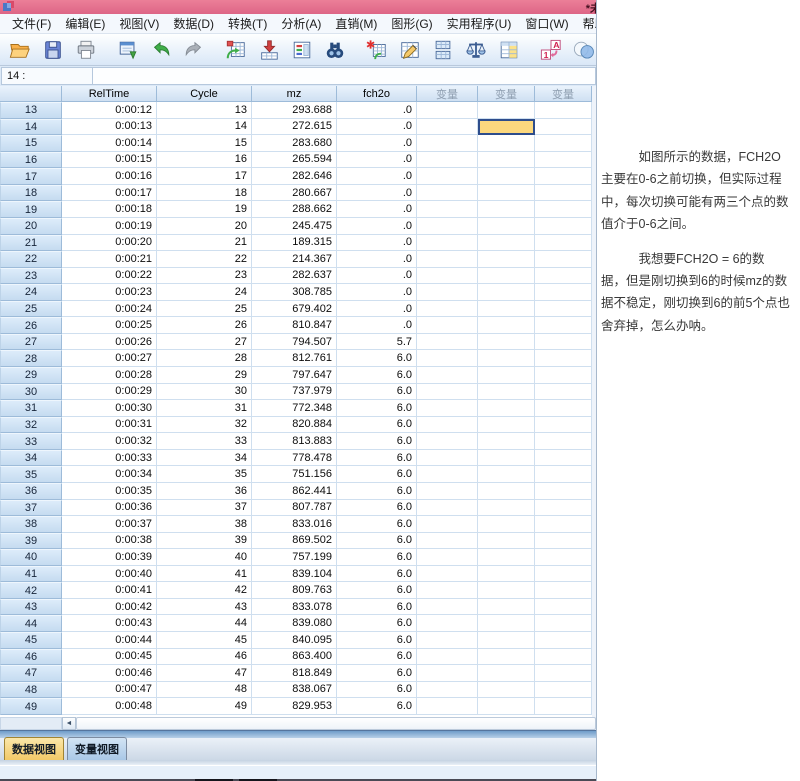  Describe the element at coordinates (204, 690) in the screenshot. I see `cell-cycle: 48` at that location.